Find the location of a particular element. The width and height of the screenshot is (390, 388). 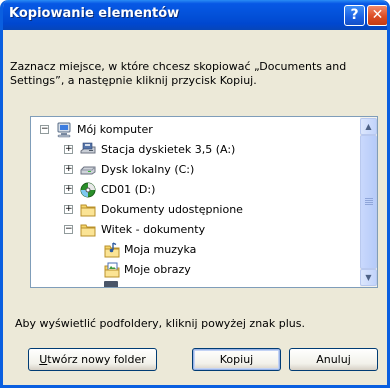

tree-item-label: Moja muzyka is located at coordinates (160, 249).